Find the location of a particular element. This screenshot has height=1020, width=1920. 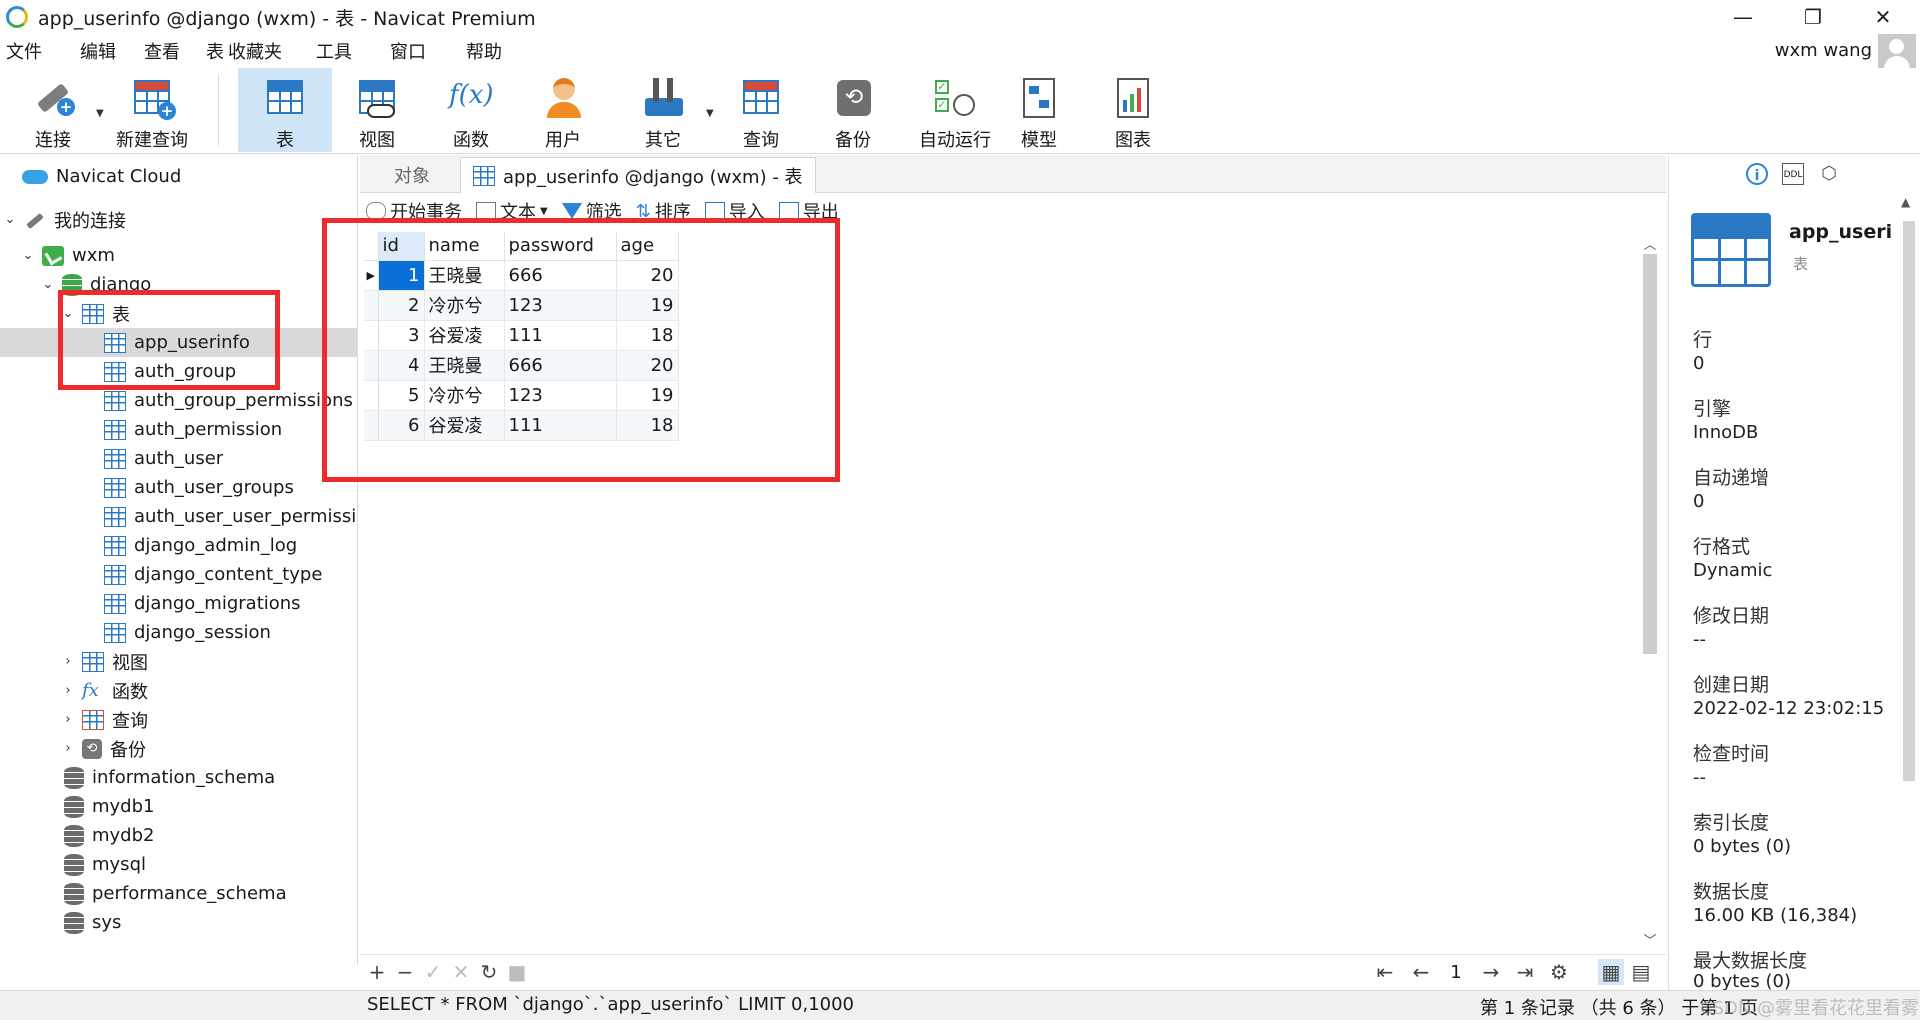

user-name: wxm wang is located at coordinates (1823, 50).